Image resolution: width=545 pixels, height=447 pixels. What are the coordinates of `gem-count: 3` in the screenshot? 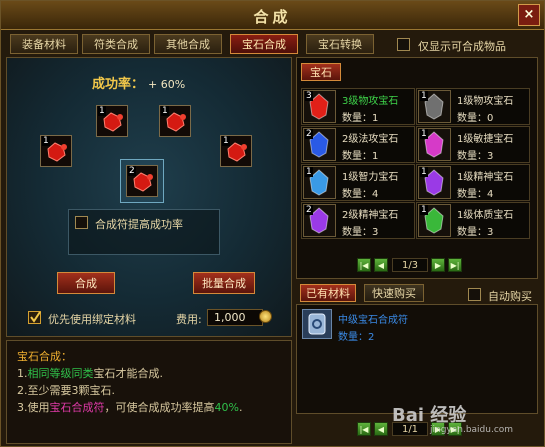 It's located at (309, 96).